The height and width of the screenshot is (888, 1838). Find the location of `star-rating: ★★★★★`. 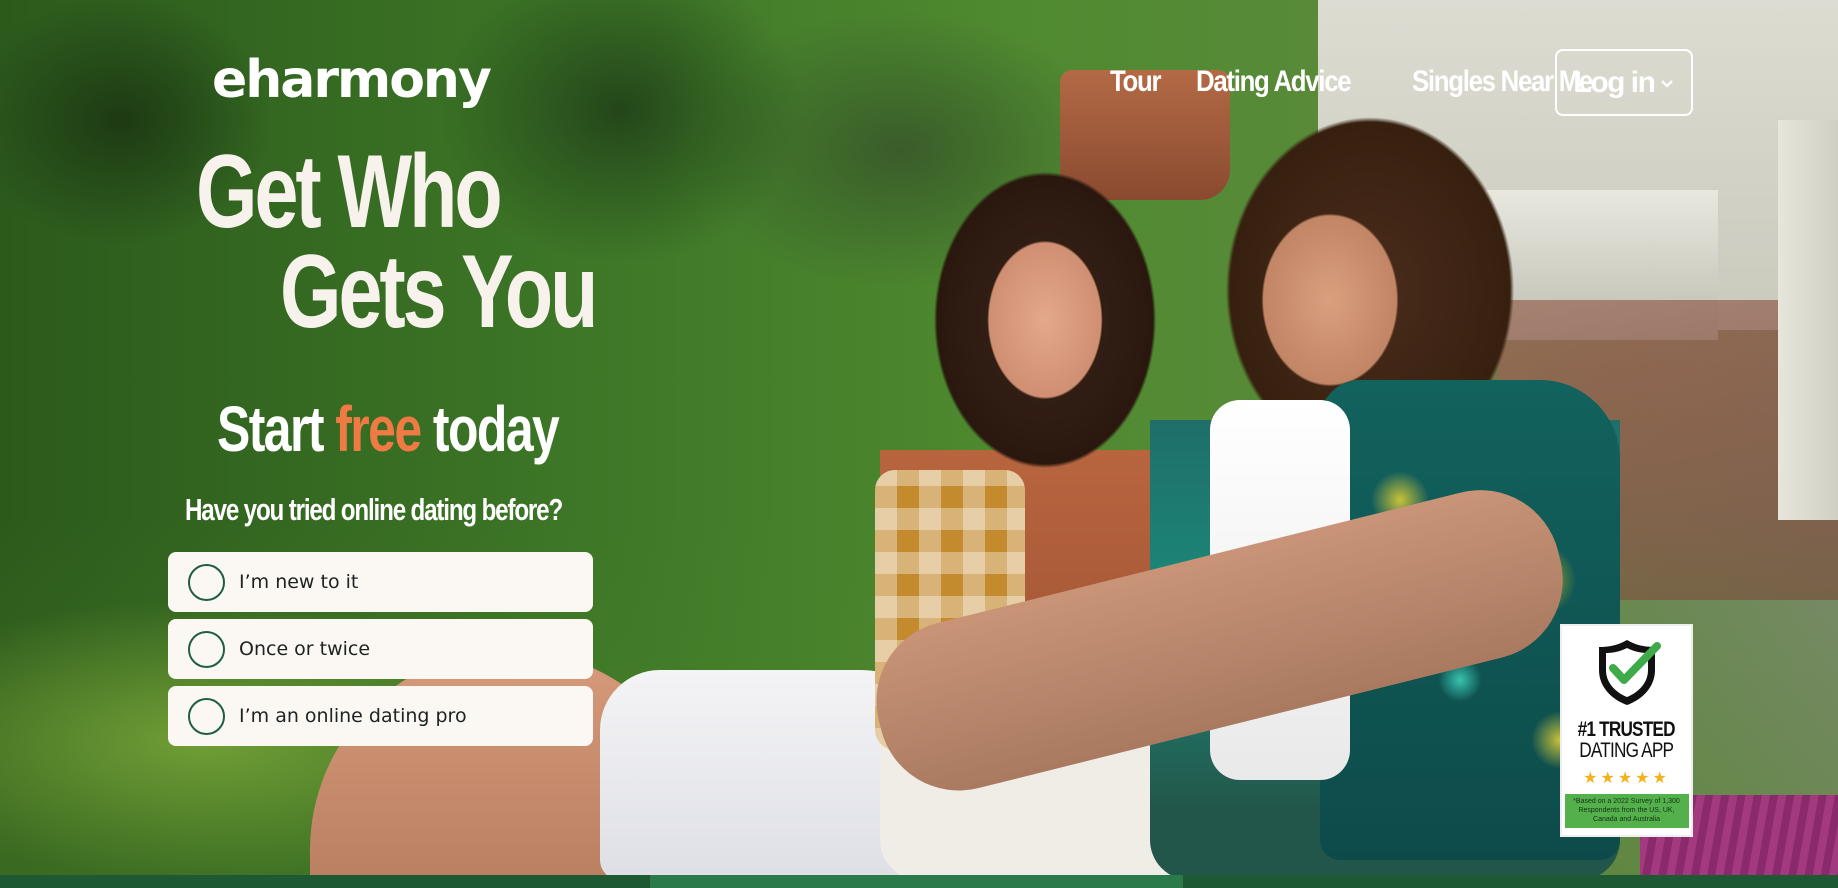

star-rating: ★★★★★ is located at coordinates (1626, 779).